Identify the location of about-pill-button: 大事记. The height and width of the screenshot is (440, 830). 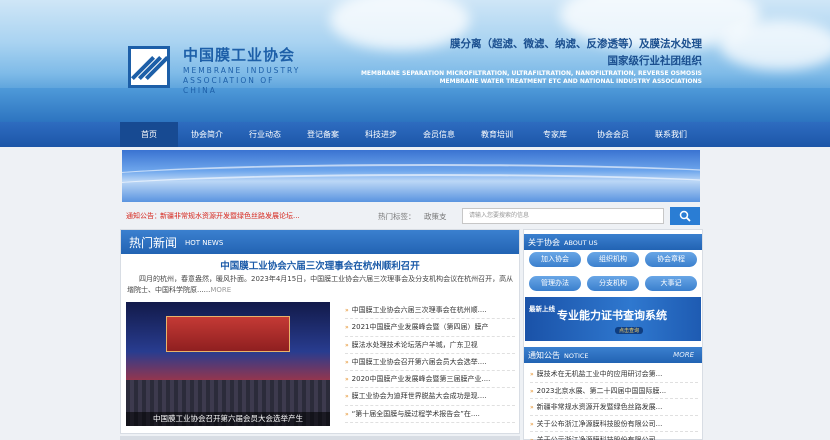
(671, 283).